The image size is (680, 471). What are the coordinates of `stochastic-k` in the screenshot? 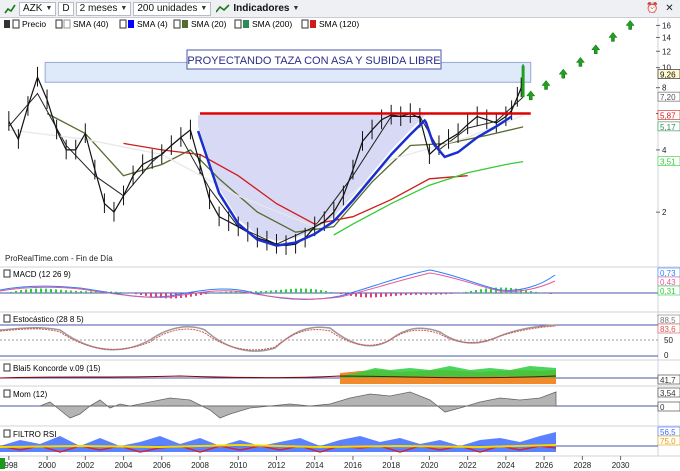 It's located at (278, 338).